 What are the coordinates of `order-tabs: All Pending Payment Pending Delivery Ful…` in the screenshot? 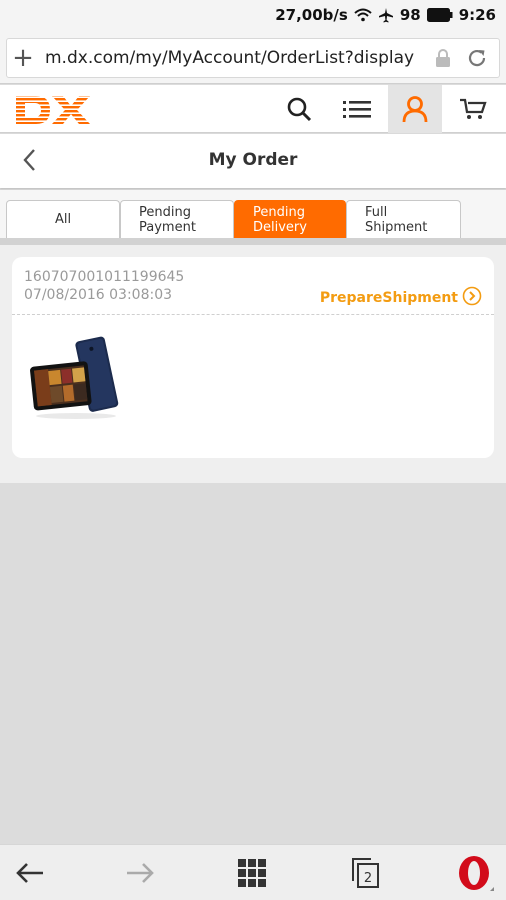 It's located at (253, 217).